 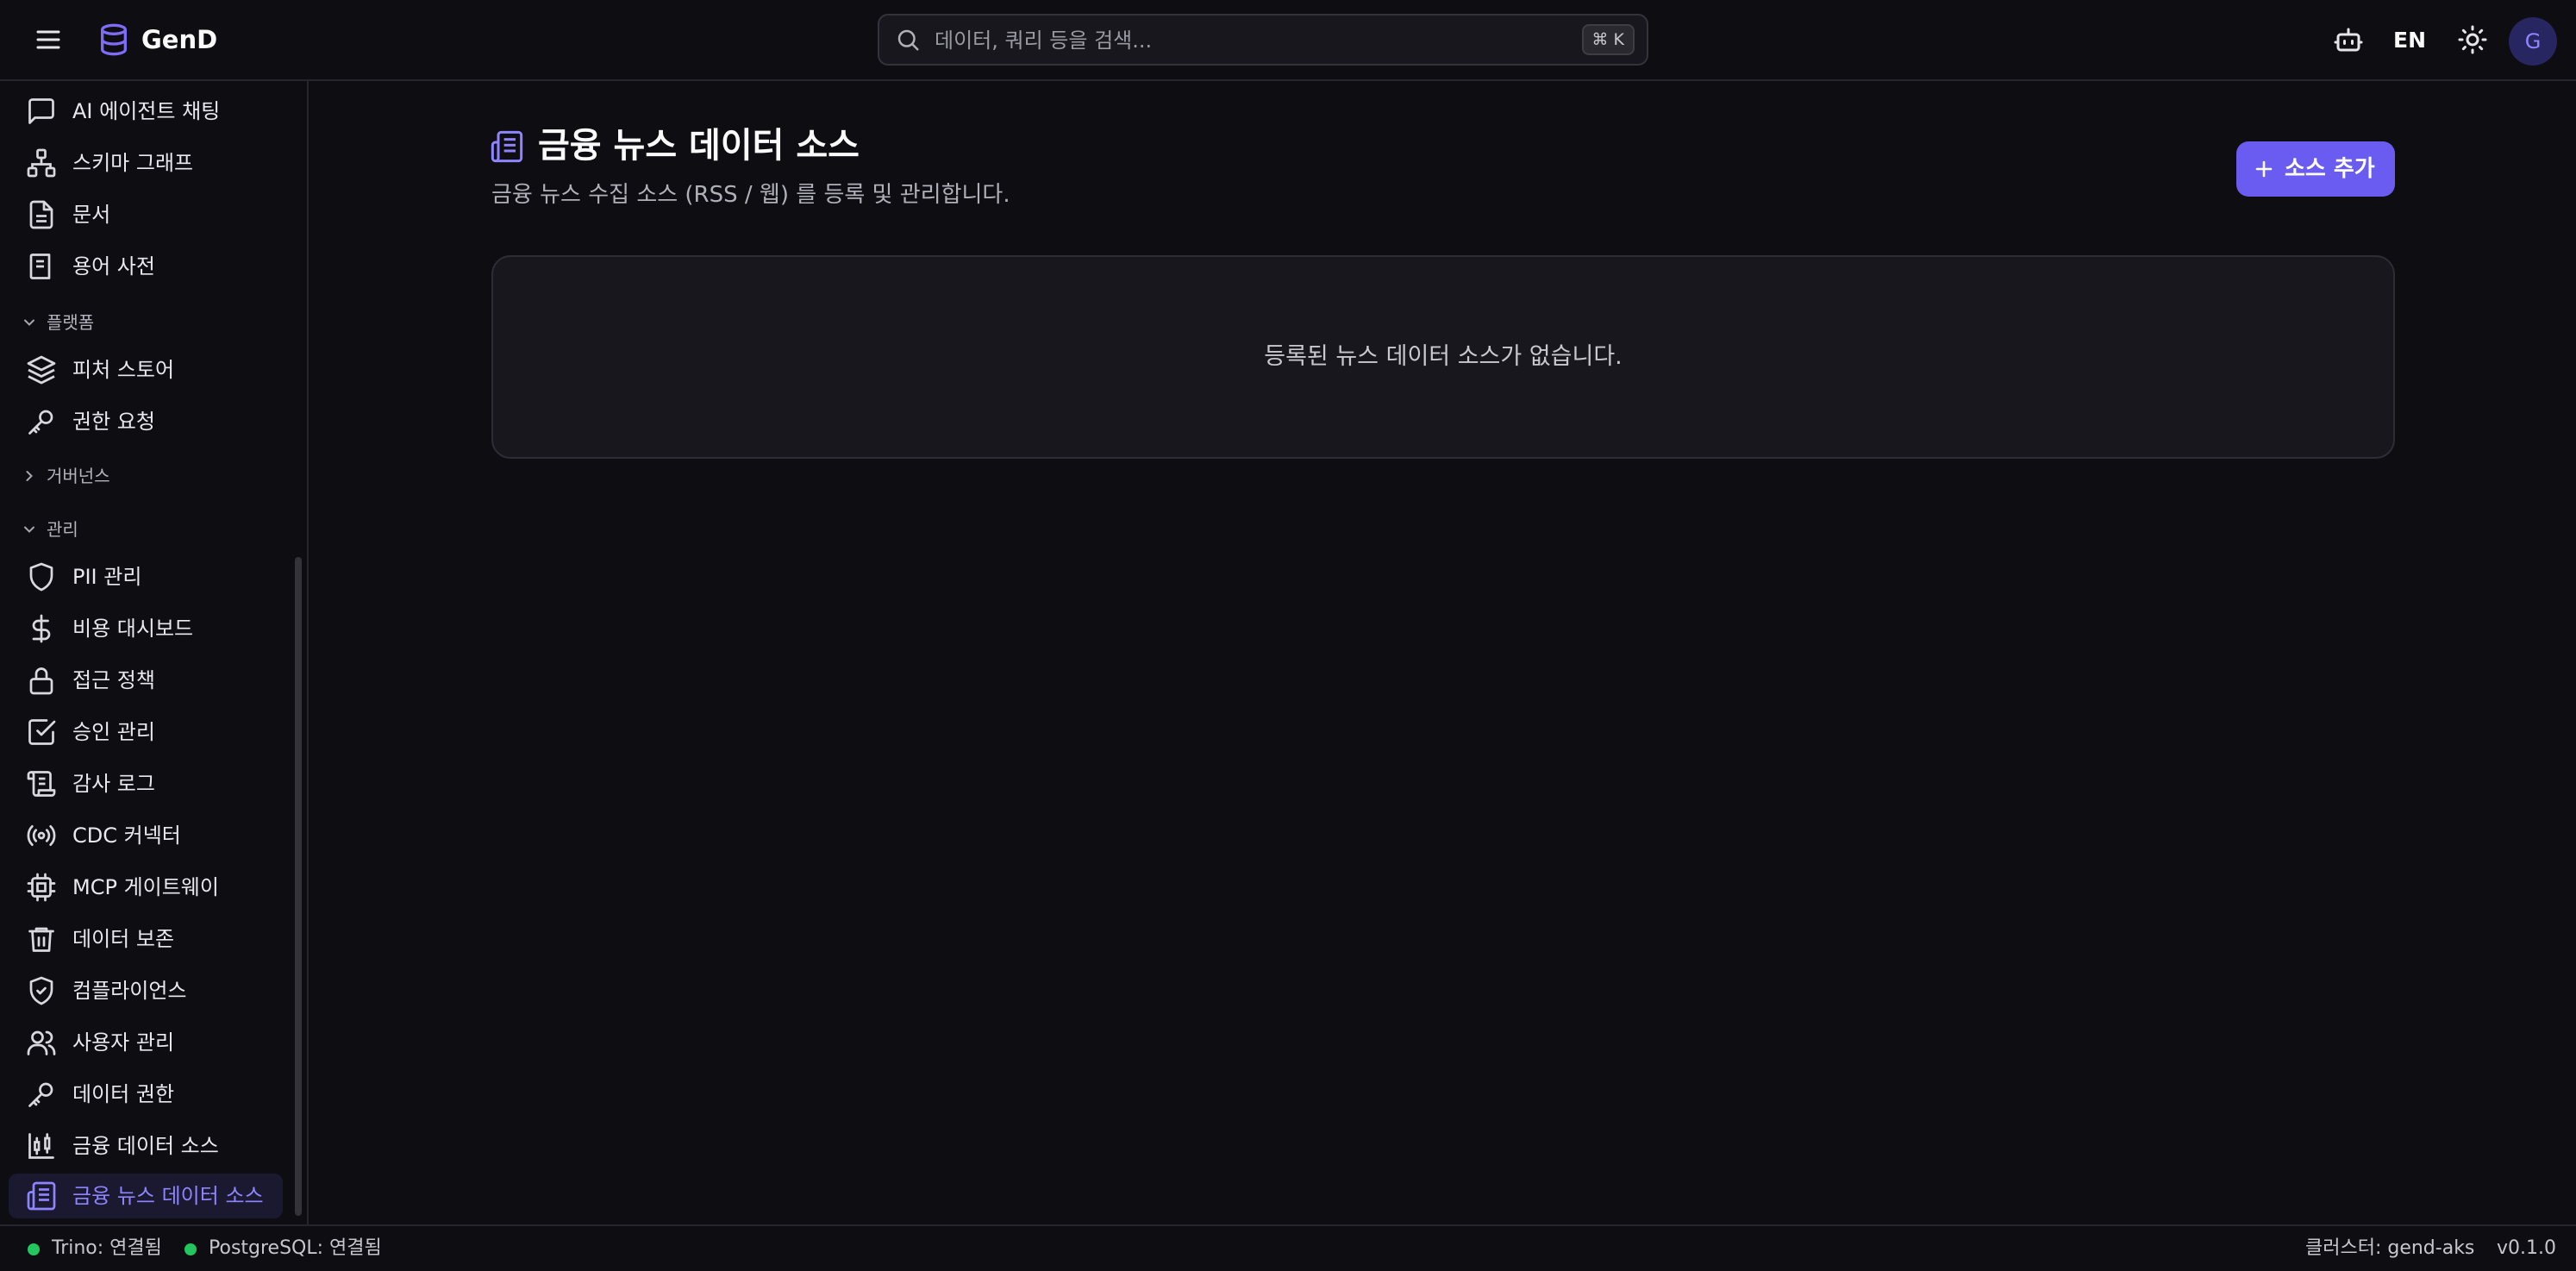 What do you see at coordinates (41, 835) in the screenshot?
I see `radio-icon` at bounding box center [41, 835].